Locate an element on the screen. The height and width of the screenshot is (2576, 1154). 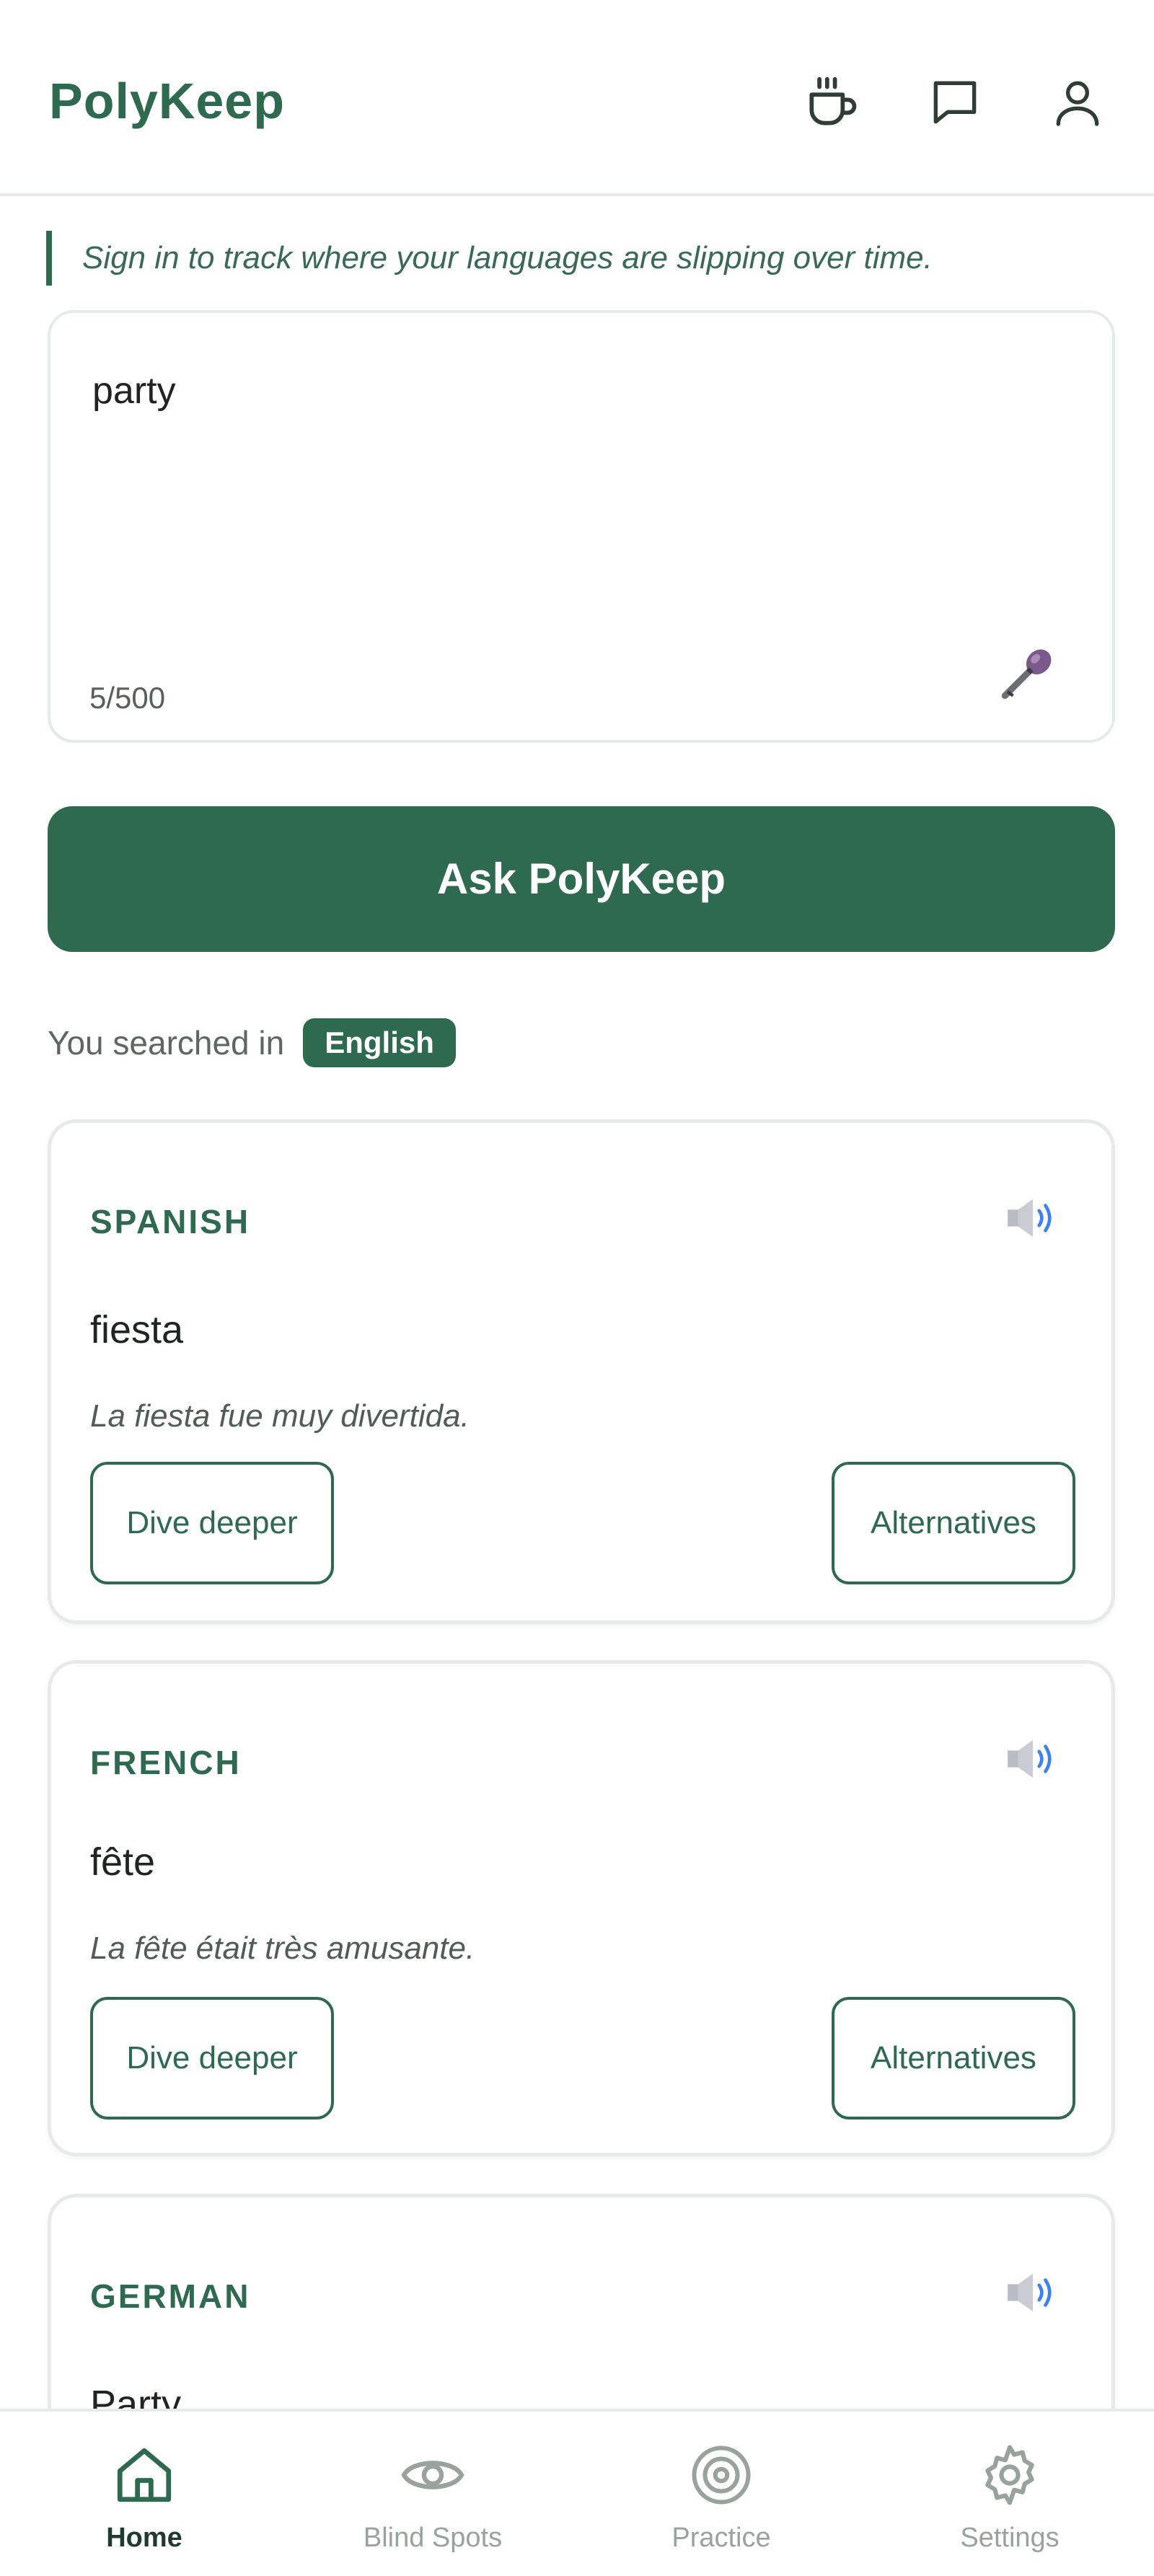
ask-polykeep-button: Ask PolyKeep is located at coordinates (581, 879).